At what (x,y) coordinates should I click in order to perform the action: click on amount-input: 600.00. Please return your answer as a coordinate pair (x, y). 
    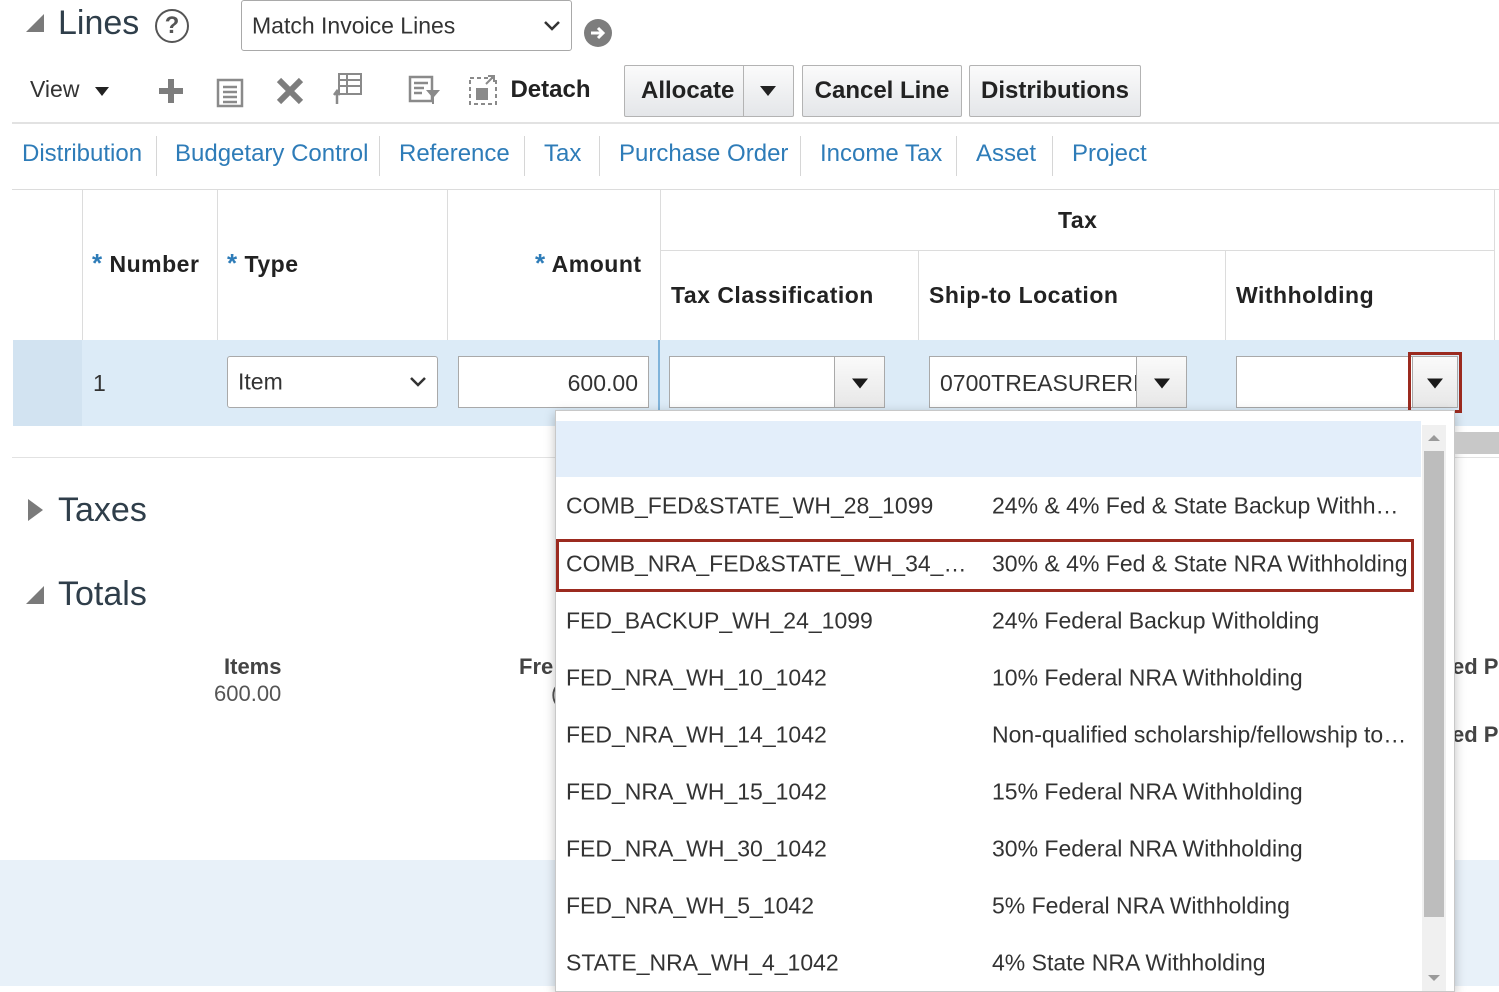
    Looking at the image, I should click on (553, 382).